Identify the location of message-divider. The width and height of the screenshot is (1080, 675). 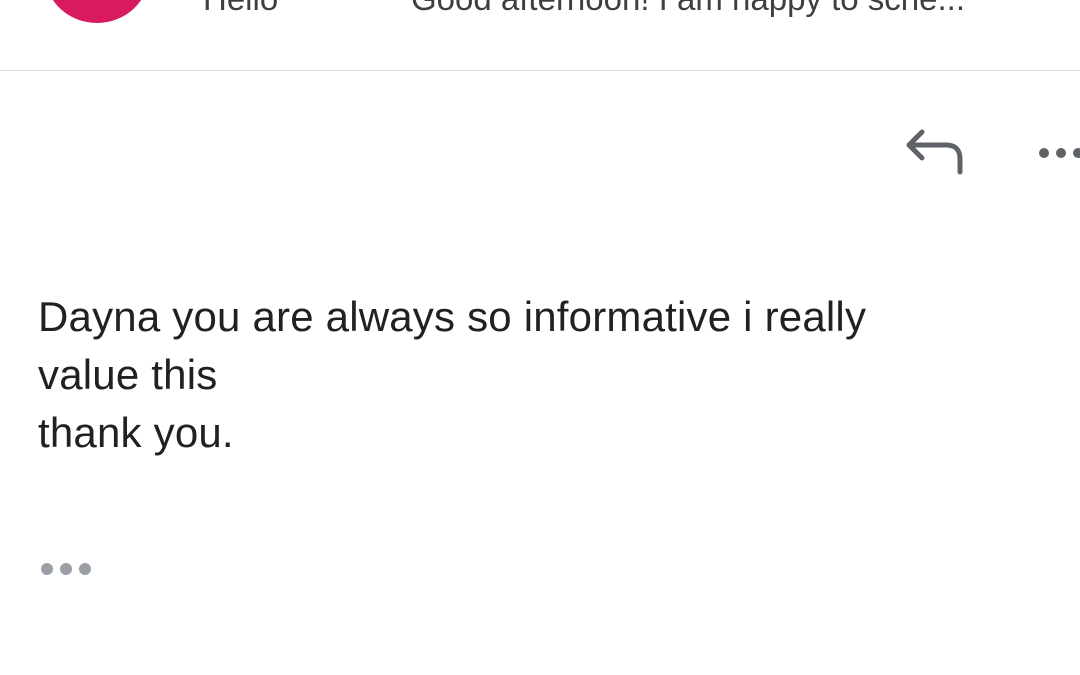
(540, 70).